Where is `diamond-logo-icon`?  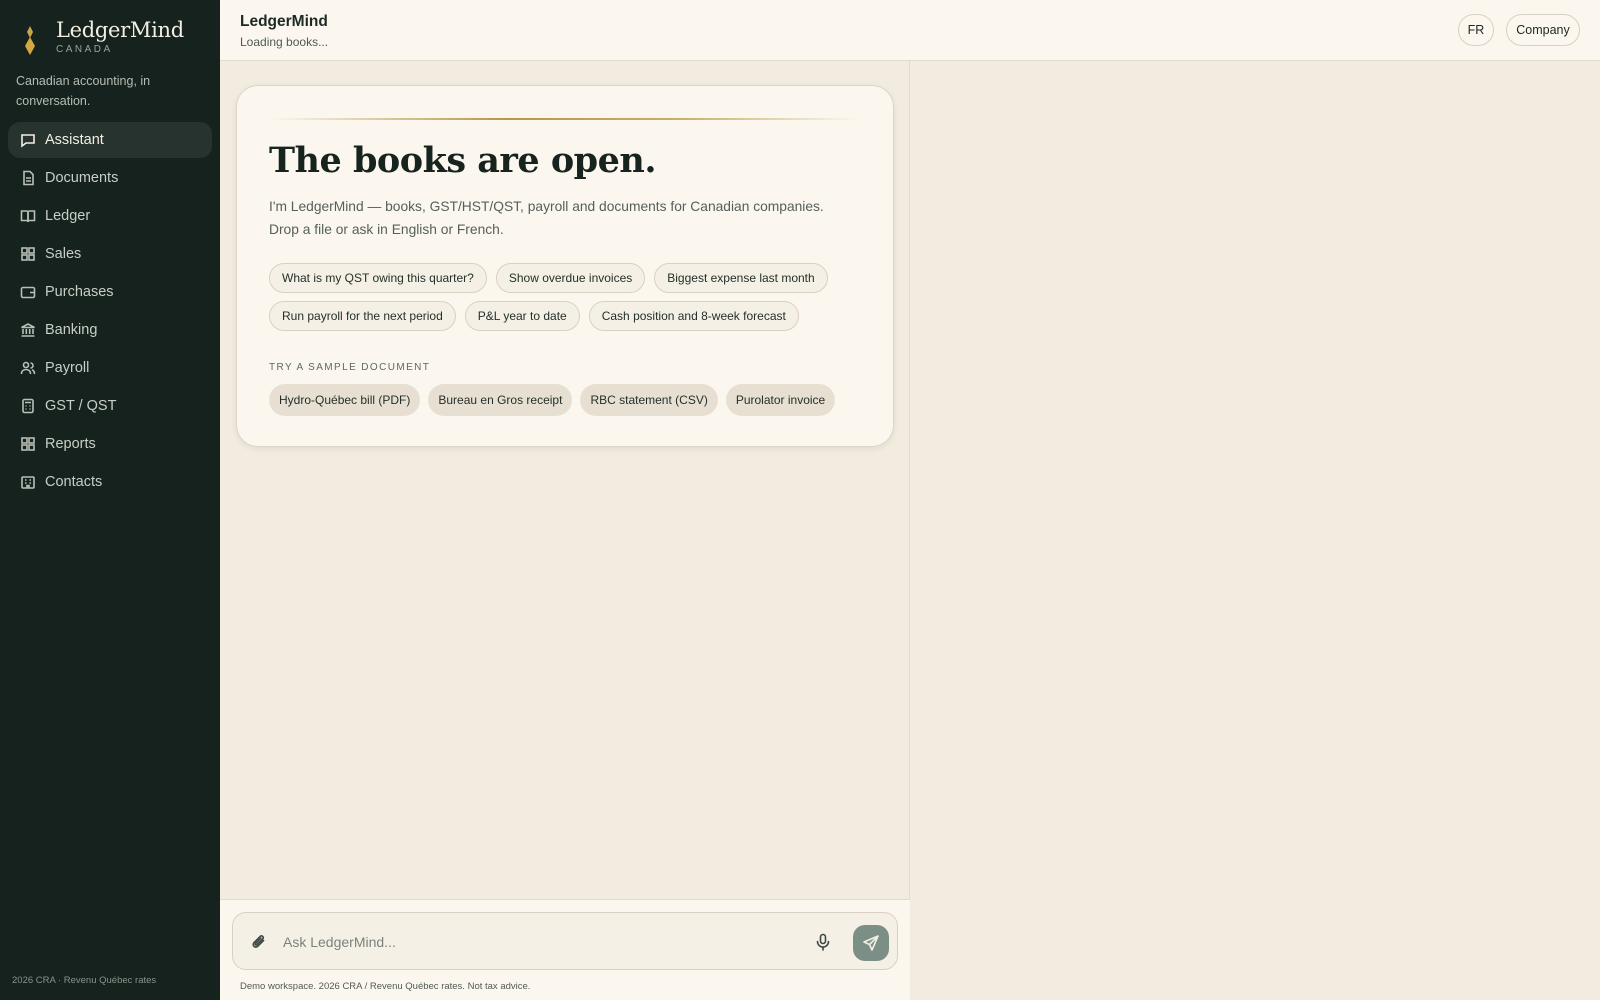
diamond-logo-icon is located at coordinates (30, 40).